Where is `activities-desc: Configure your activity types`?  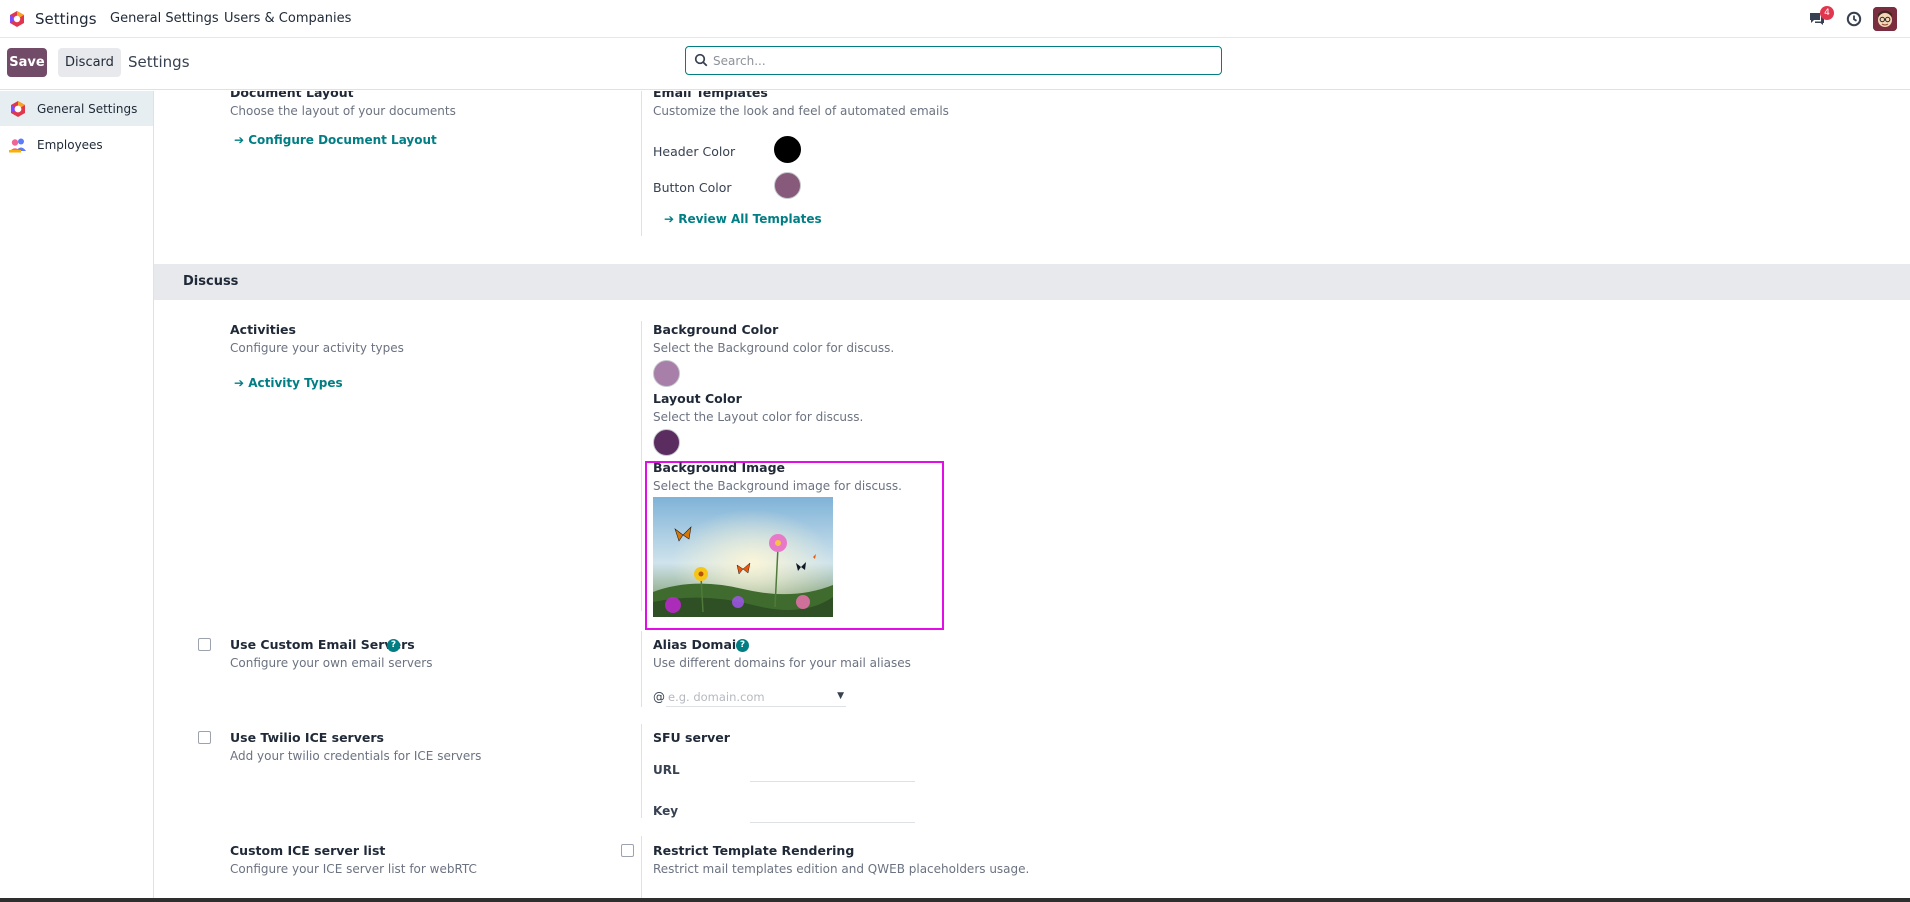
activities-desc: Configure your activity types is located at coordinates (317, 348).